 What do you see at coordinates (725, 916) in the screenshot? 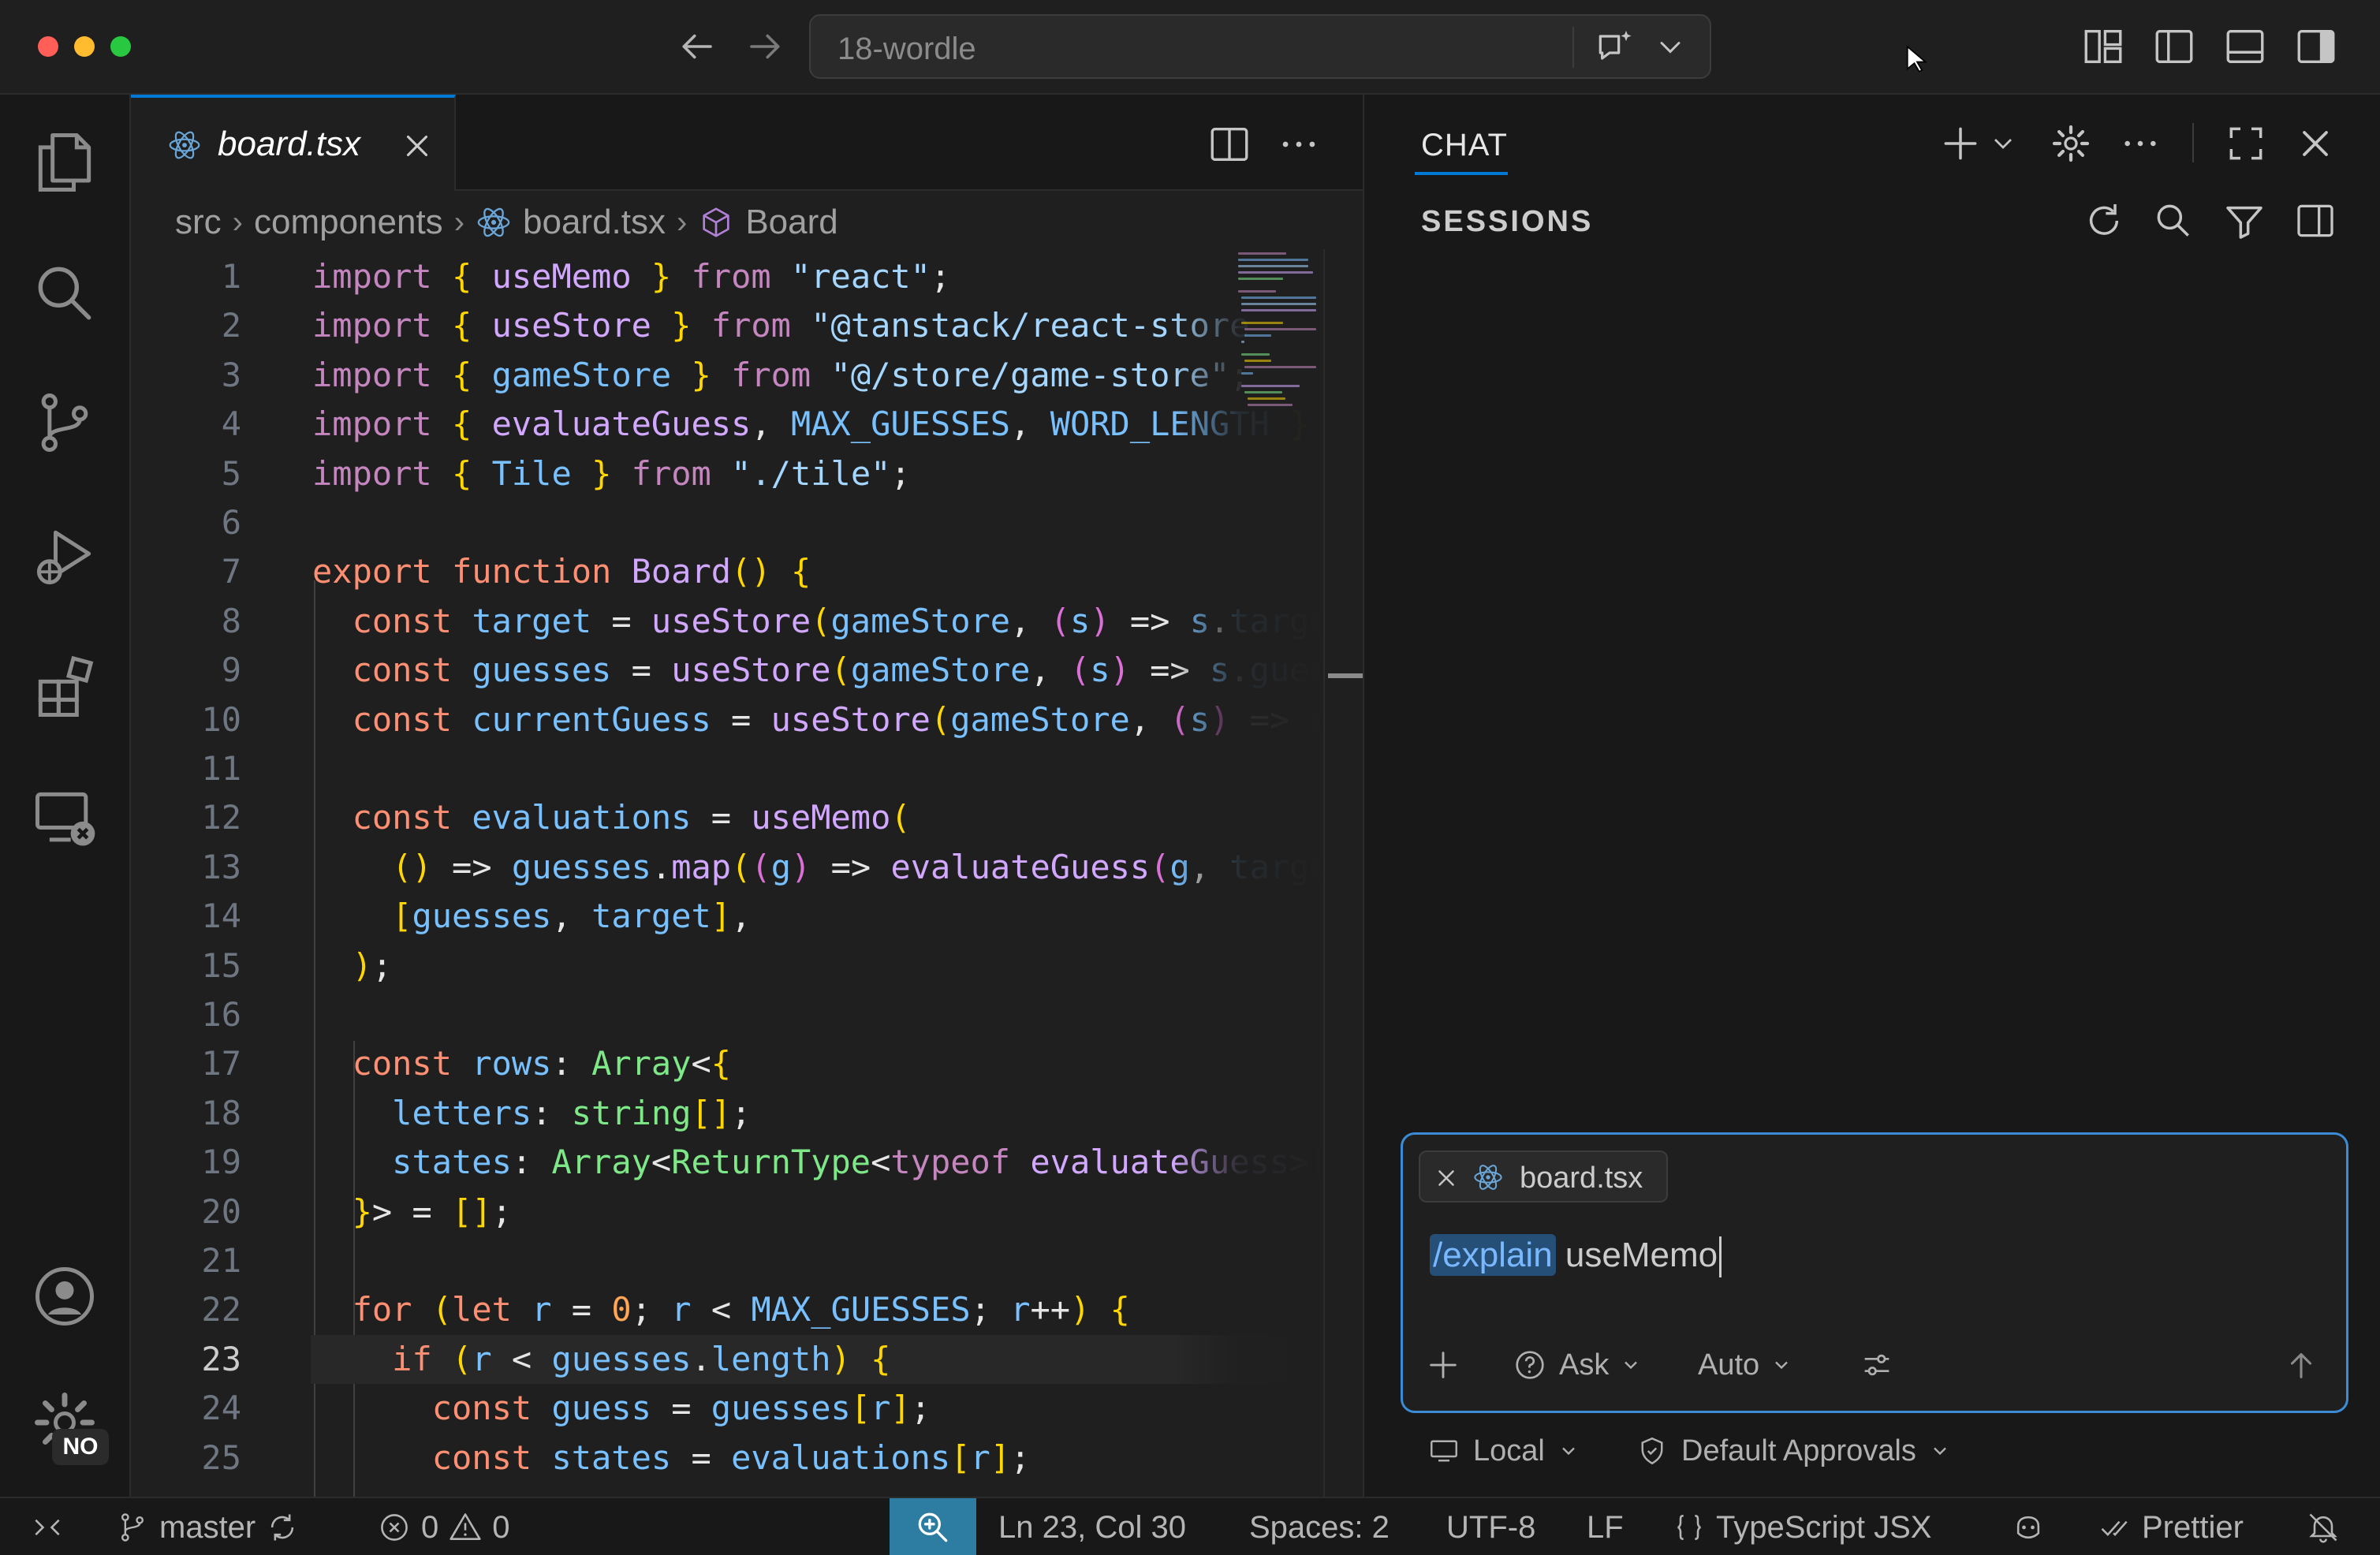
I see `code-line: 14 [guesses, target],` at bounding box center [725, 916].